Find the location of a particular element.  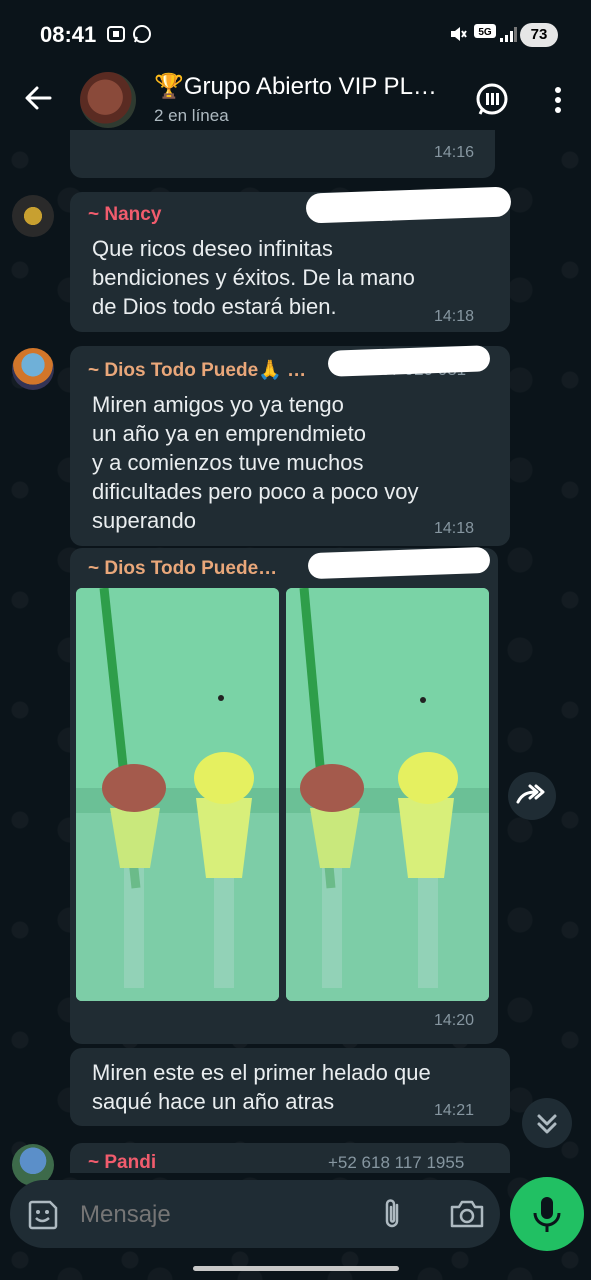

sticker-icon is located at coordinates (43, 1215).